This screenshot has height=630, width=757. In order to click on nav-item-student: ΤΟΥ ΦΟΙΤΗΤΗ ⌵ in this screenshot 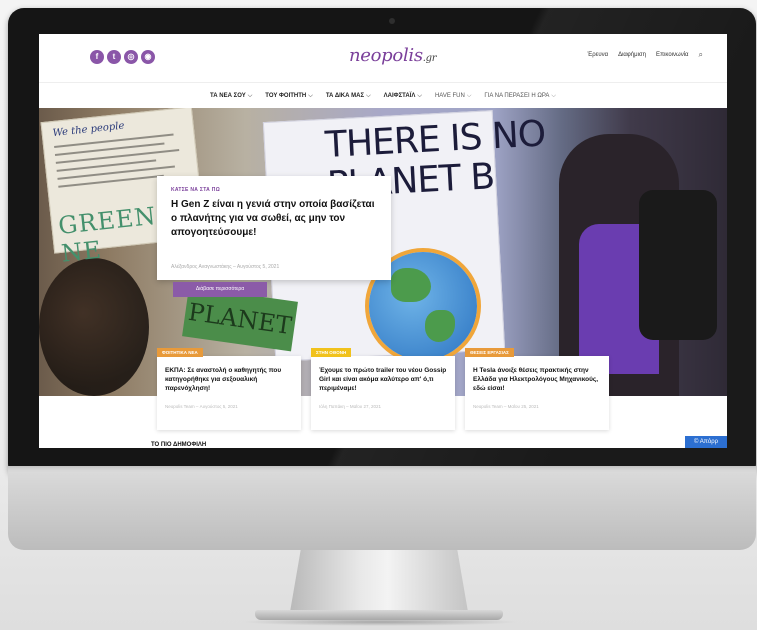, I will do `click(289, 96)`.